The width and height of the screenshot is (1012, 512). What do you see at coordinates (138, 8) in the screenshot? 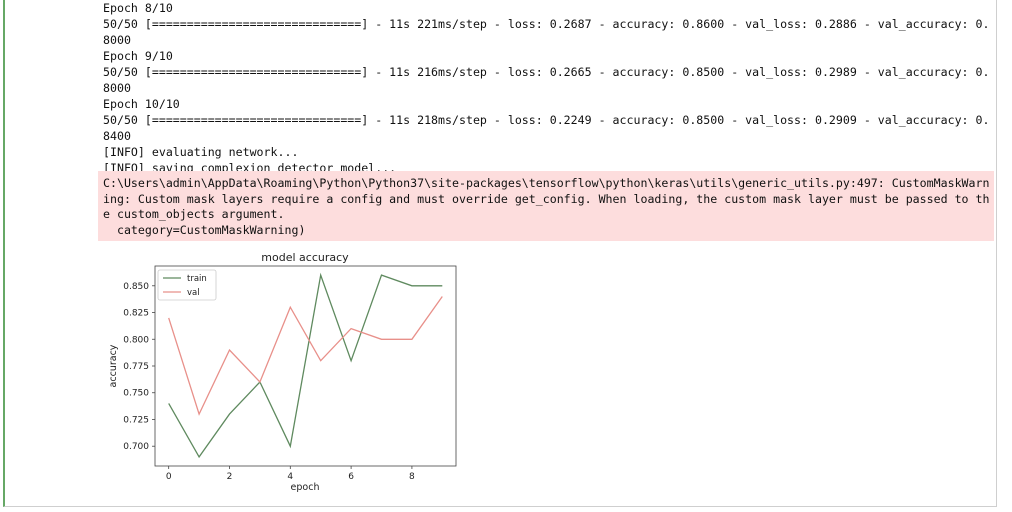
I see `log-line: Epoch 8/10` at bounding box center [138, 8].